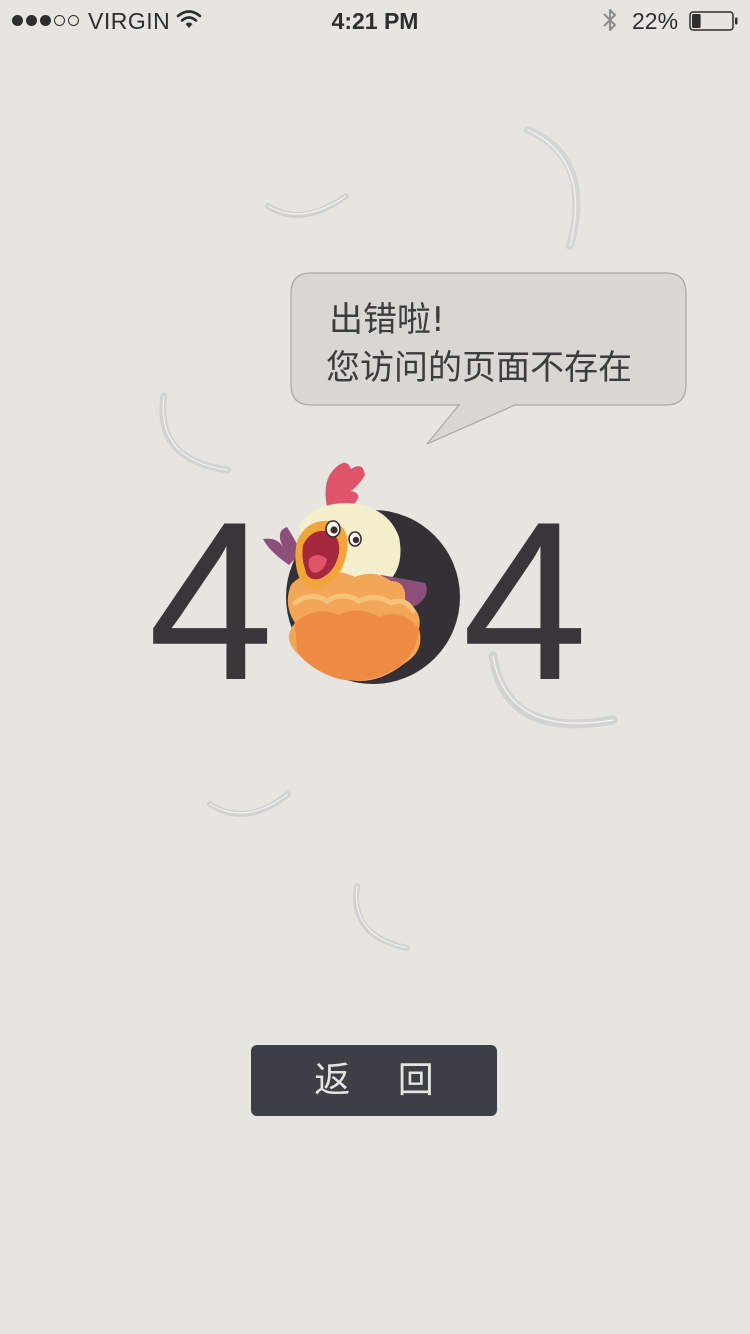  Describe the element at coordinates (525, 600) in the screenshot. I see `error-code-digit-last: 4` at that location.